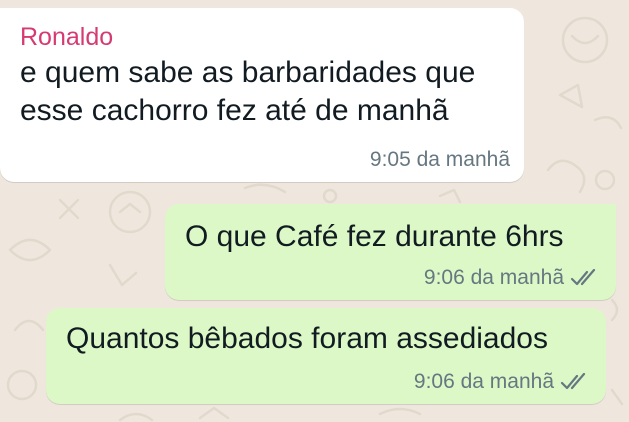 This screenshot has width=629, height=422. Describe the element at coordinates (307, 338) in the screenshot. I see `message-text: Quantos bêbados foram assediados` at that location.